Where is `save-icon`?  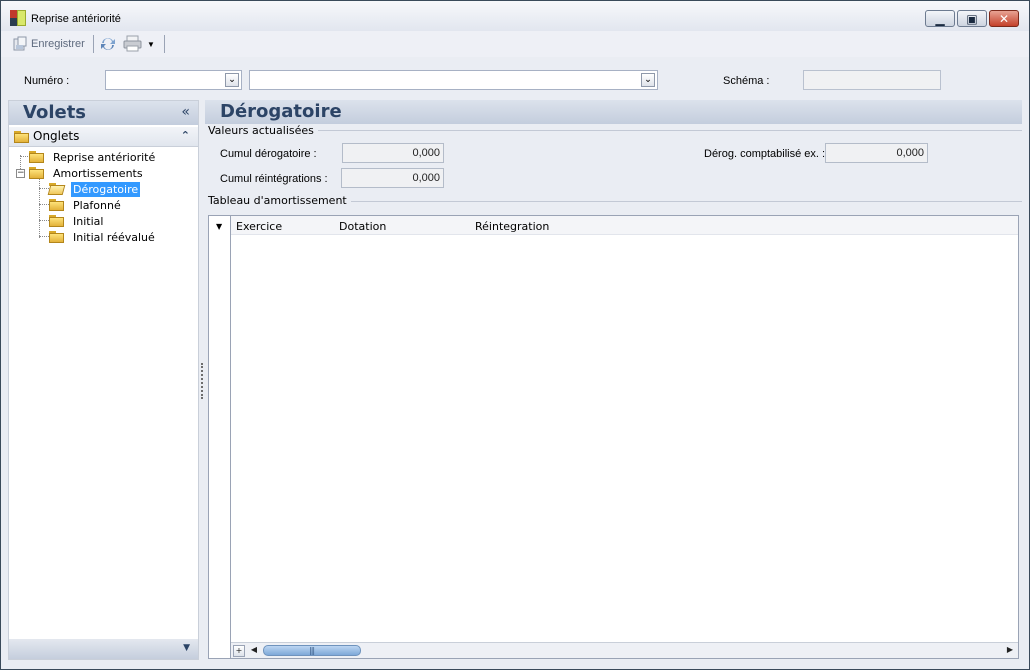
save-icon is located at coordinates (20, 43).